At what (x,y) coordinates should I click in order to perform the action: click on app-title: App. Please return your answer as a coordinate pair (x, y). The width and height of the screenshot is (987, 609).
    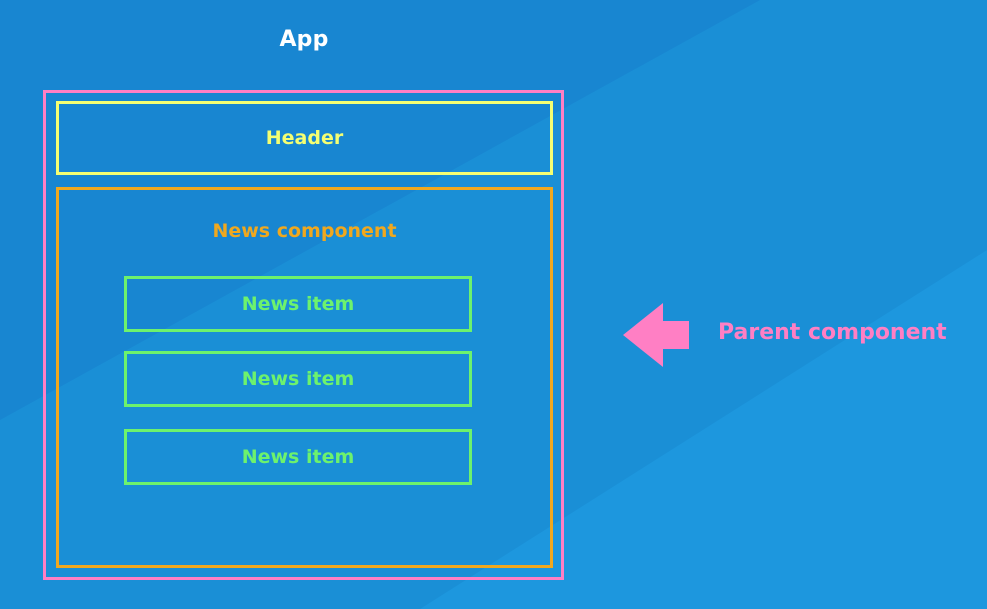
    Looking at the image, I should click on (304, 39).